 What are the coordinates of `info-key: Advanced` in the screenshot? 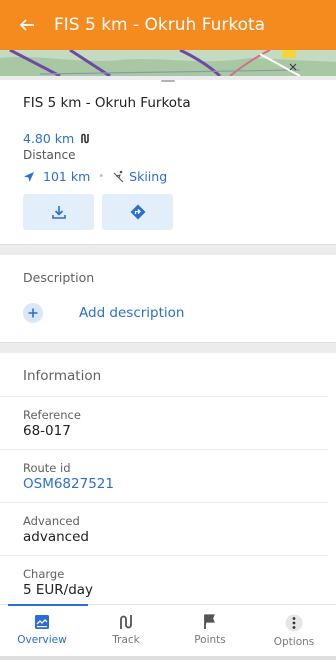 It's located at (51, 521).